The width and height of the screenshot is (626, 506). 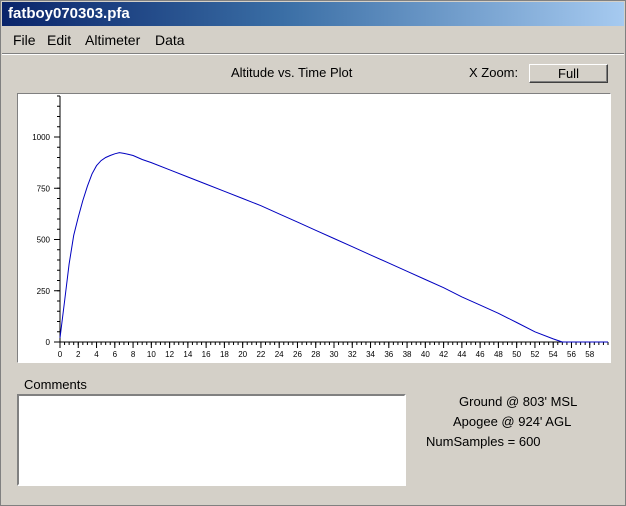 What do you see at coordinates (151, 354) in the screenshot?
I see `x-tick-label: 10` at bounding box center [151, 354].